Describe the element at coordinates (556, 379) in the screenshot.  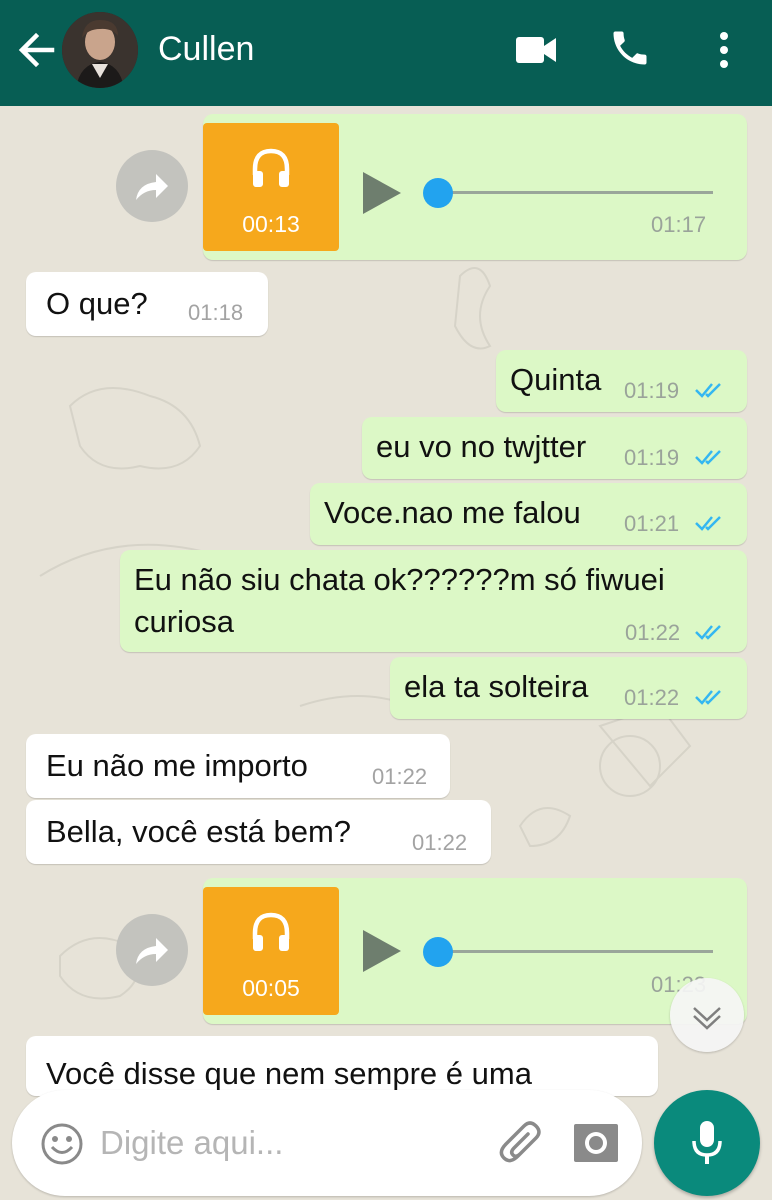
I see `message-text: Quinta` at that location.